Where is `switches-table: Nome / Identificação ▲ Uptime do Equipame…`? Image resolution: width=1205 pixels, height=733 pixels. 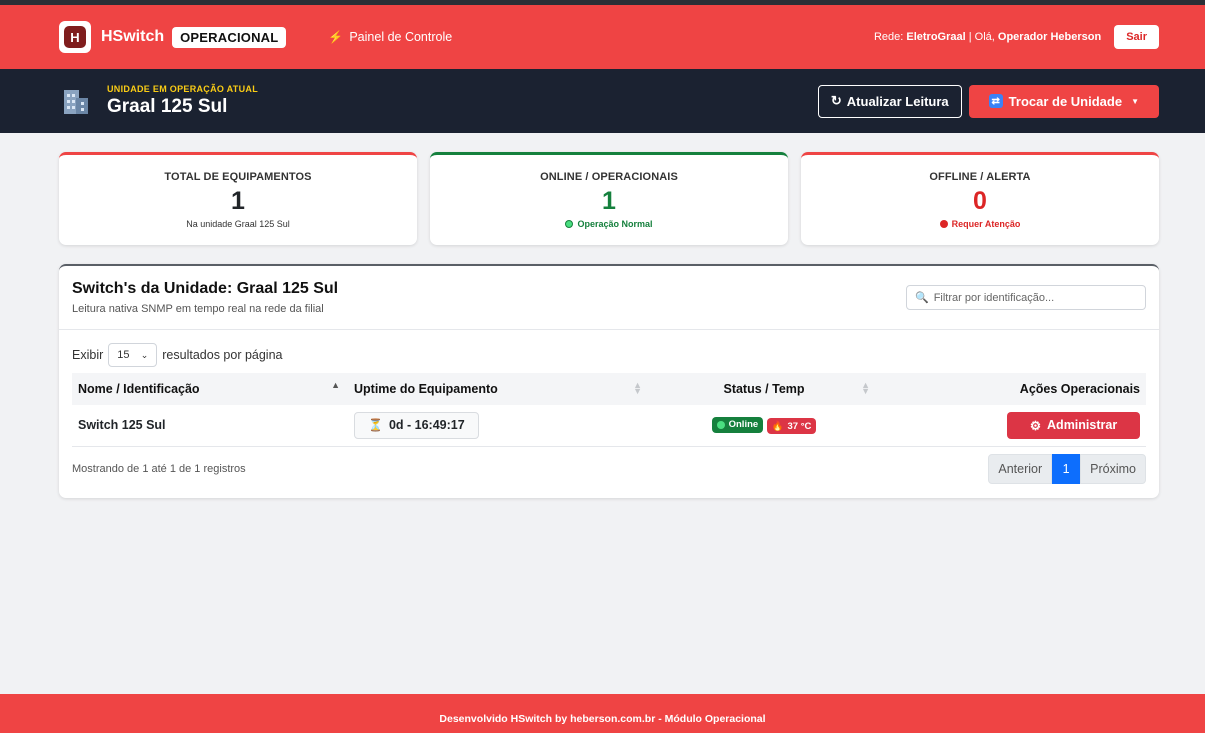 switches-table: Nome / Identificação ▲ Uptime do Equipame… is located at coordinates (609, 410).